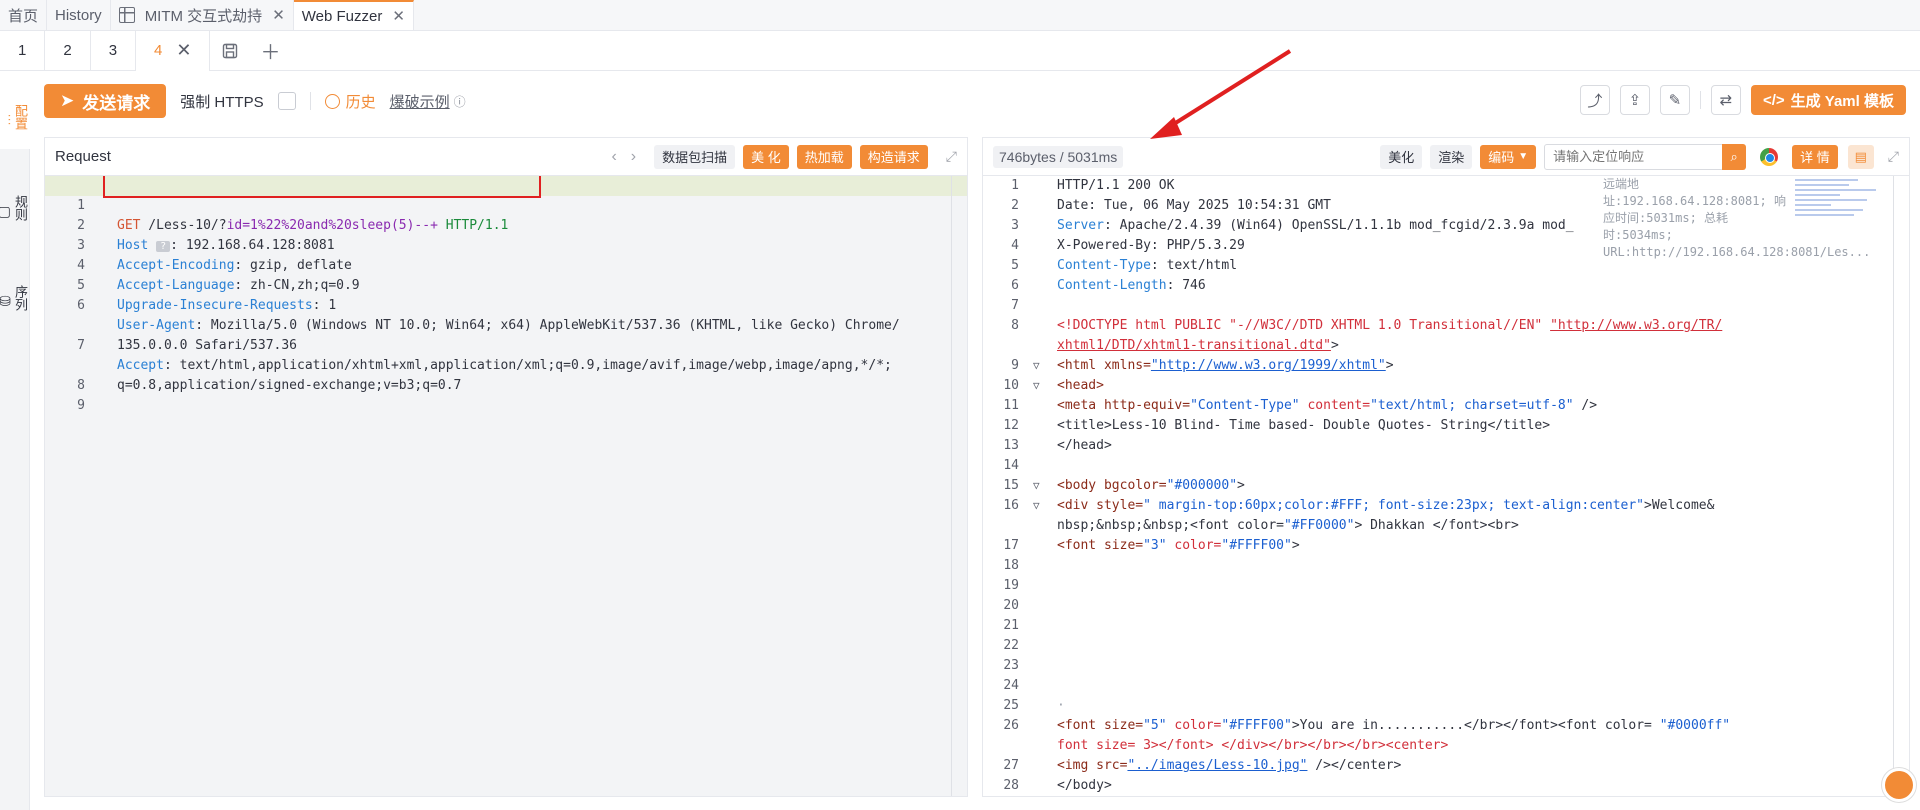 The image size is (1920, 810). Describe the element at coordinates (1634, 100) in the screenshot. I see `export-icon: ⇪` at that location.